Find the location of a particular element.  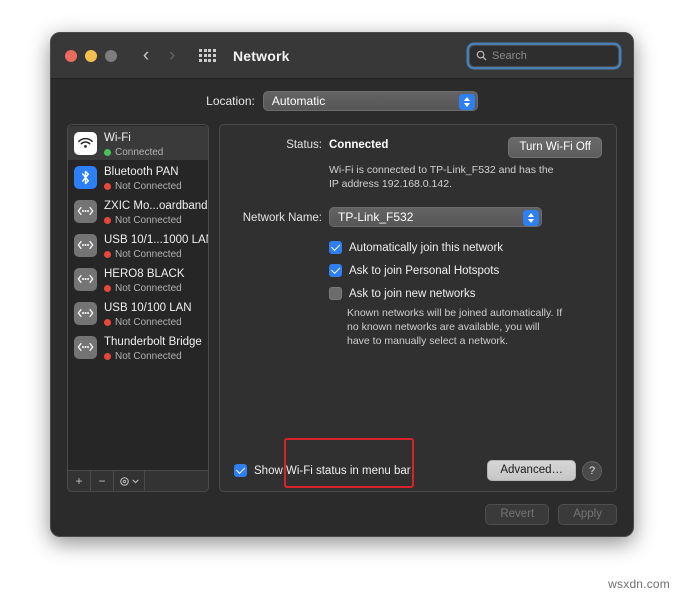

ask-join-new-networks-row: Ask to join new networks is located at coordinates (465, 293).